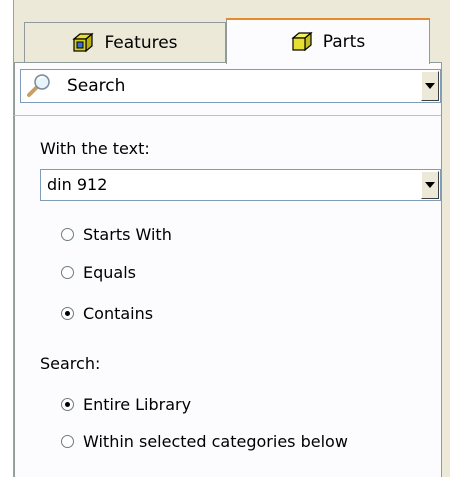 This screenshot has height=477, width=450. Describe the element at coordinates (7, 238) in the screenshot. I see `left-margin` at that location.